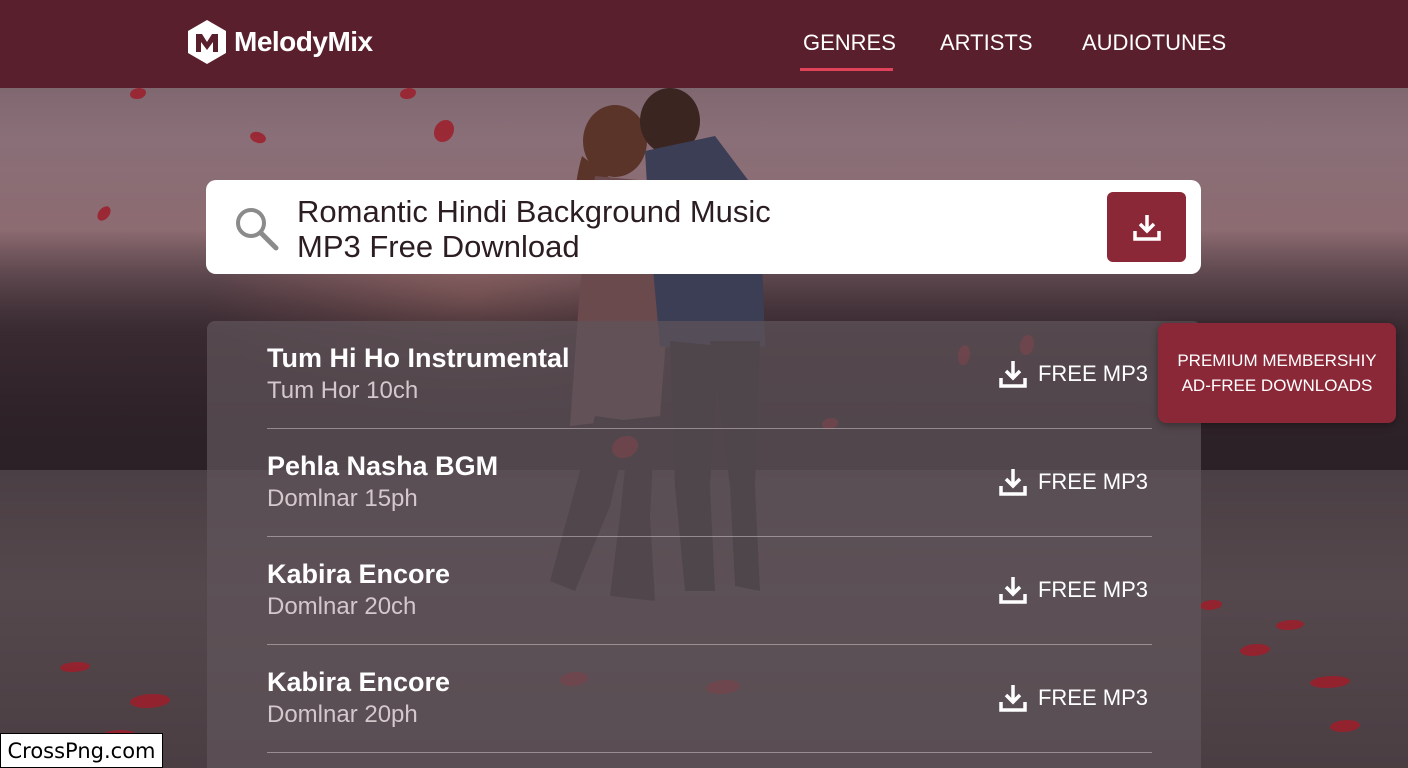  Describe the element at coordinates (986, 43) in the screenshot. I see `nav-artists: ARTISTS` at that location.